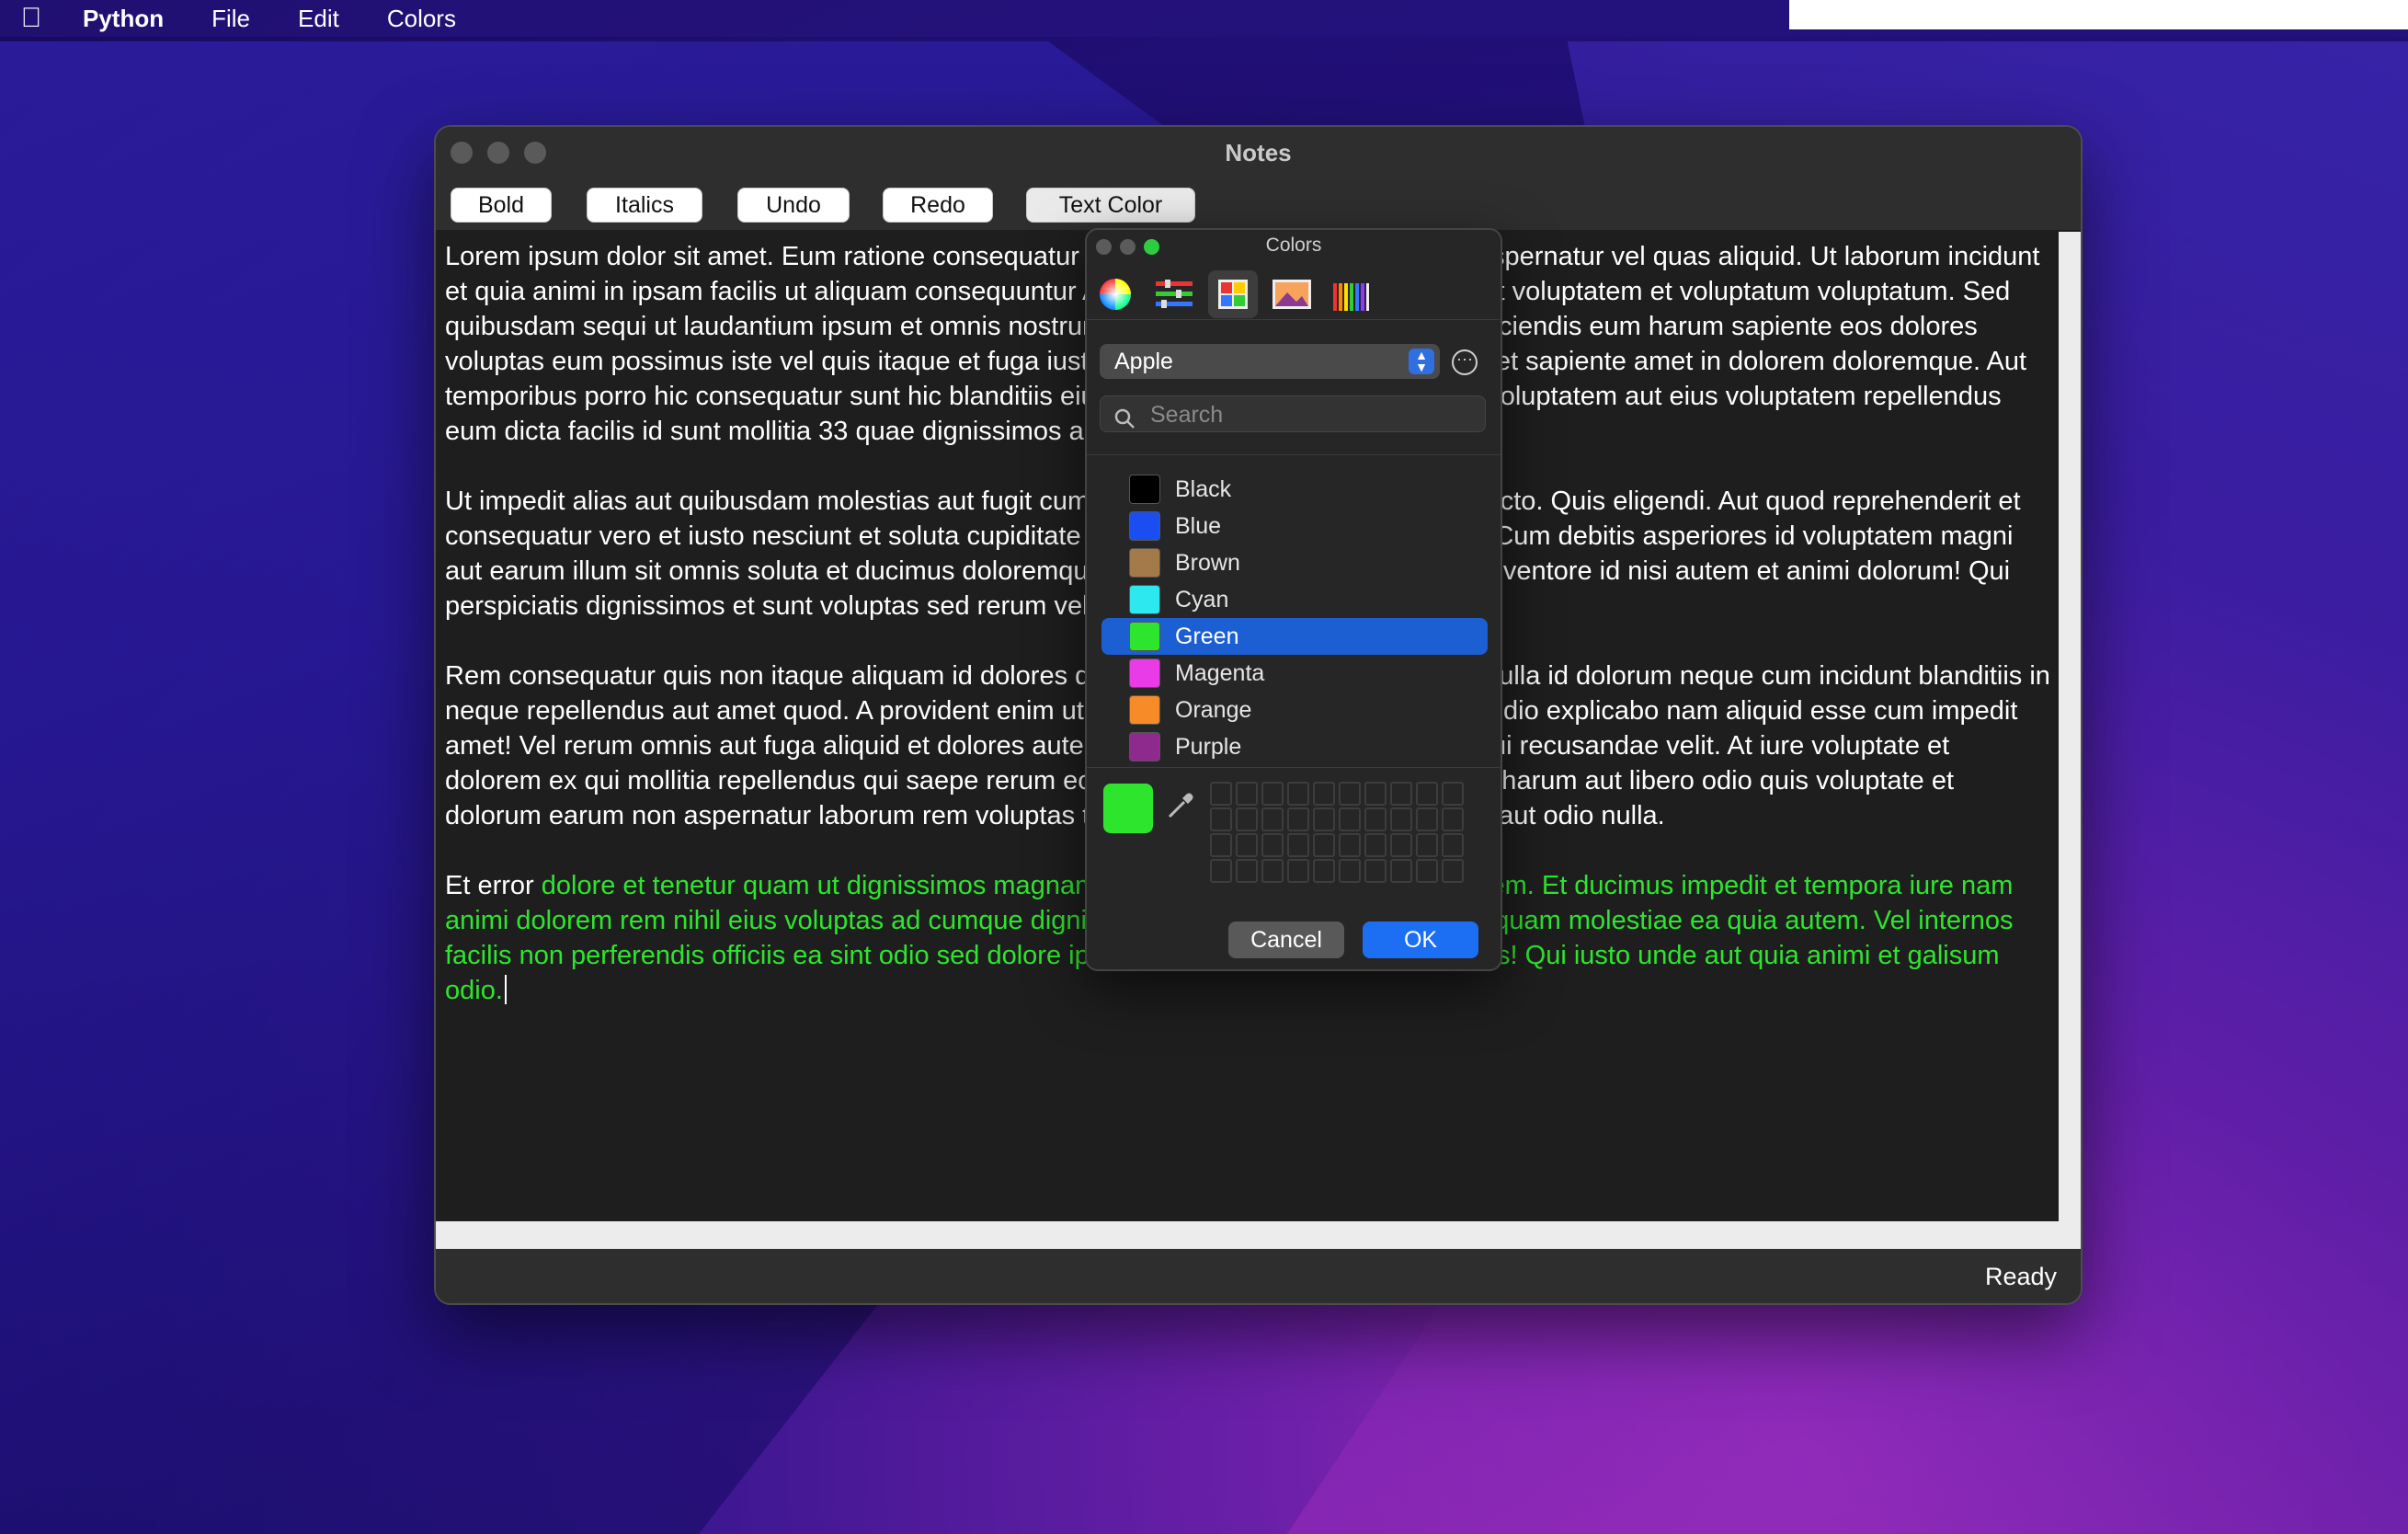 This screenshot has width=2408, height=1534. What do you see at coordinates (1295, 673) in the screenshot?
I see `color-item-magenta: Magenta` at bounding box center [1295, 673].